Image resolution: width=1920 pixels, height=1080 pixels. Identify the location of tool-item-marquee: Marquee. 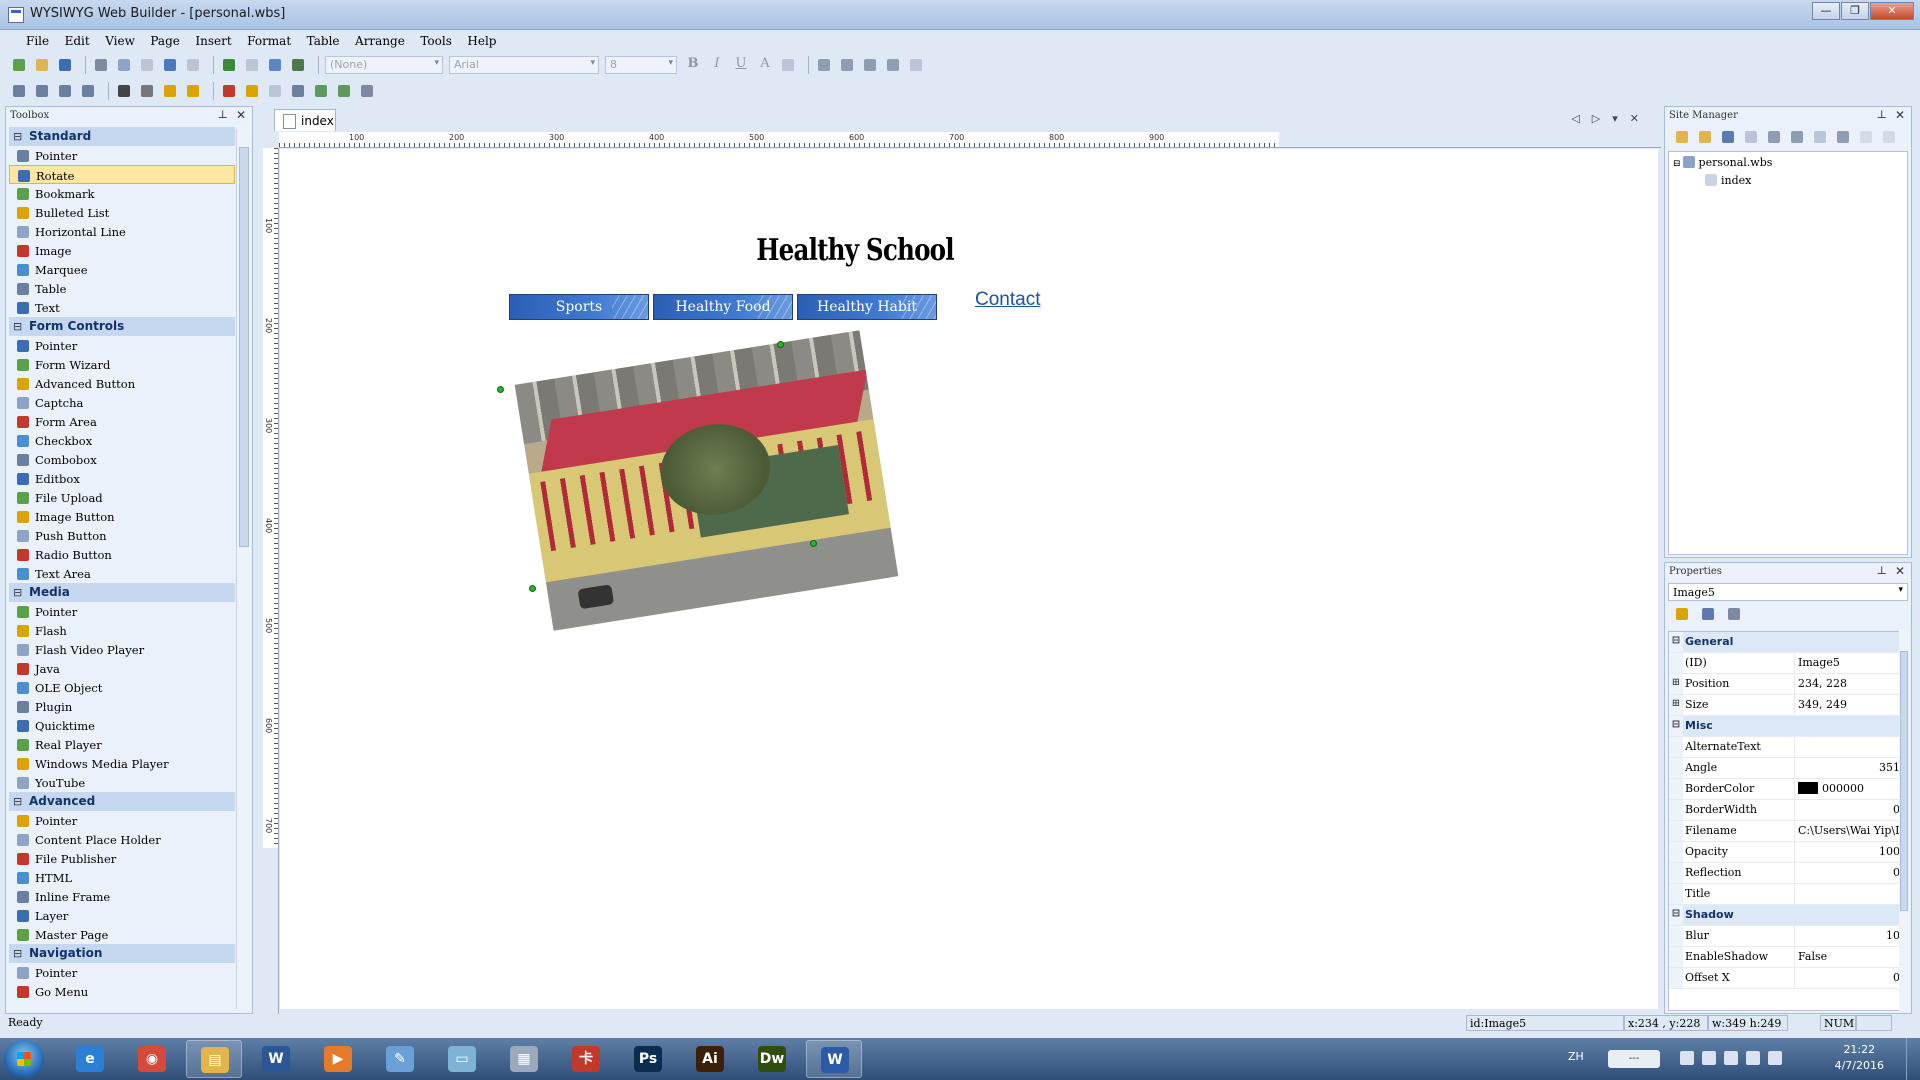
(122, 269).